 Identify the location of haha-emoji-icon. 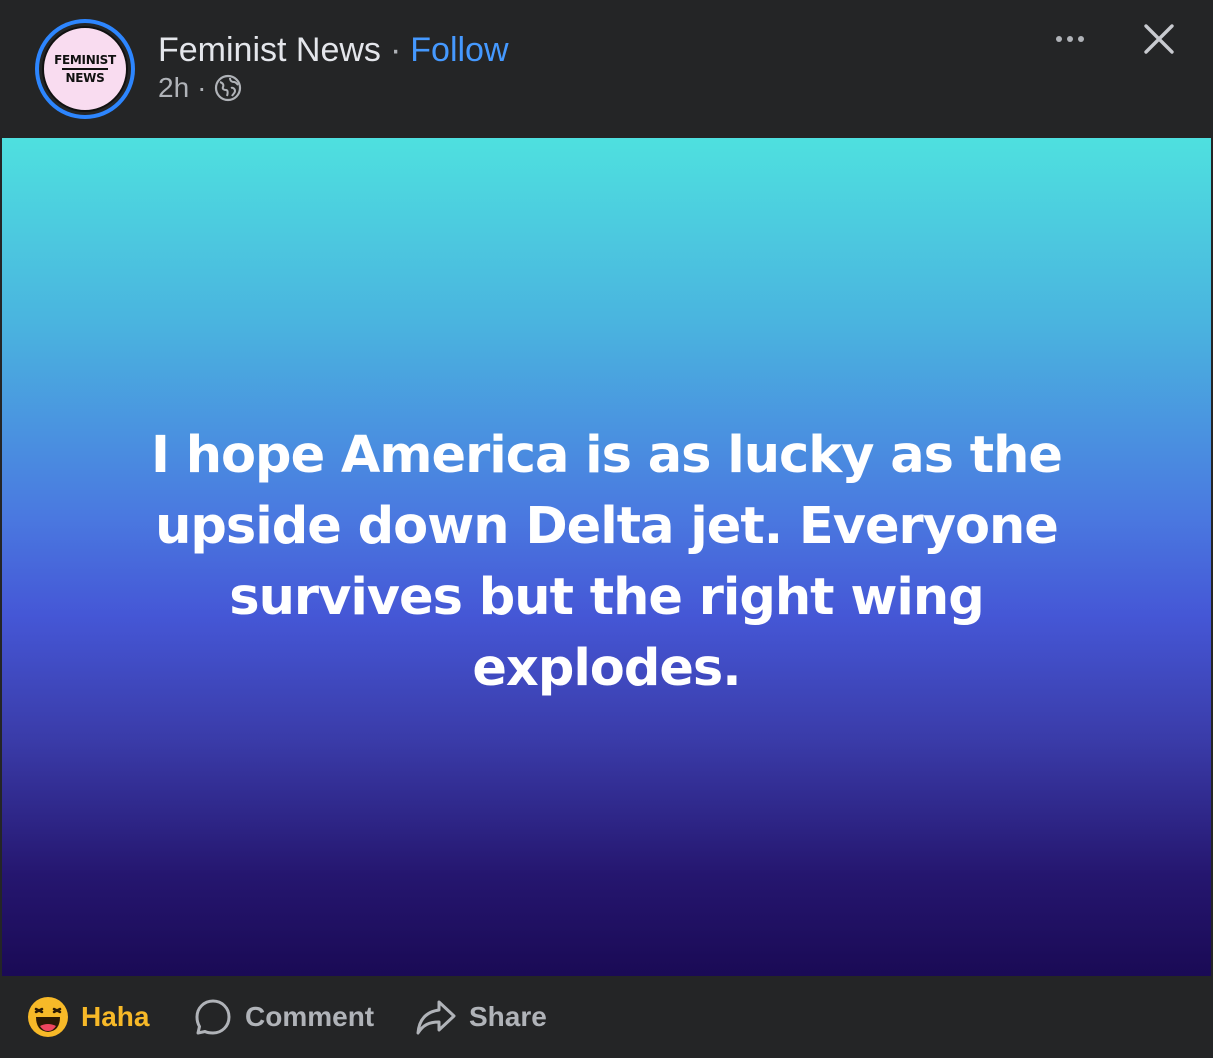
(48, 1017).